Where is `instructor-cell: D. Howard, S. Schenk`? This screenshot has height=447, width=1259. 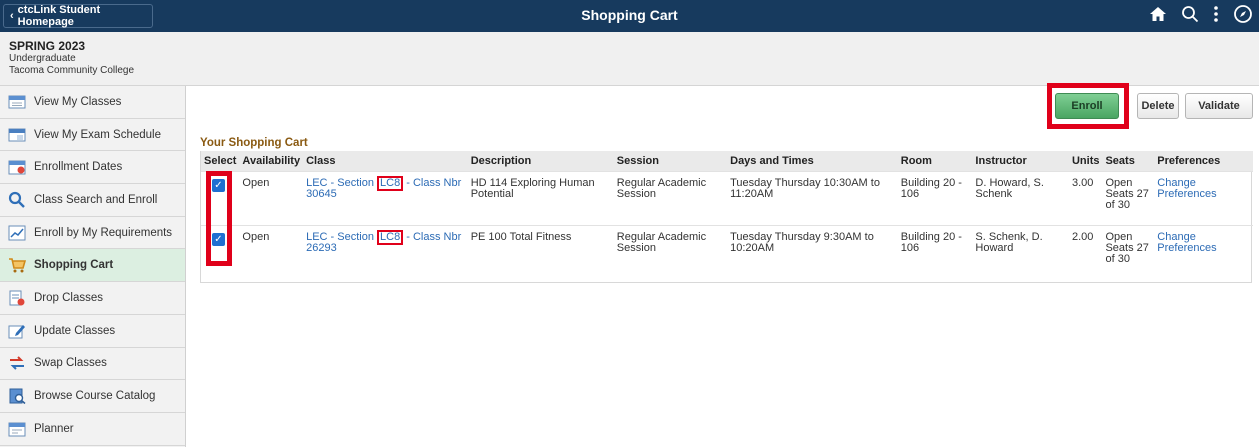 instructor-cell: D. Howard, S. Schenk is located at coordinates (1020, 197).